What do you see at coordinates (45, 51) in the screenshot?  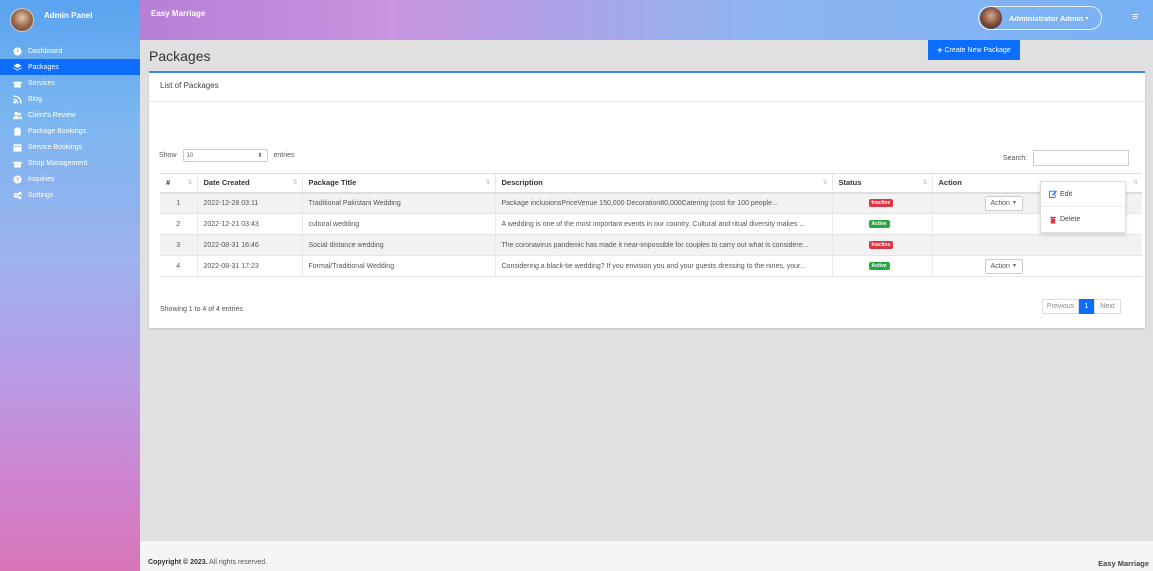 I see `sidebar-item-label: Dashboard` at bounding box center [45, 51].